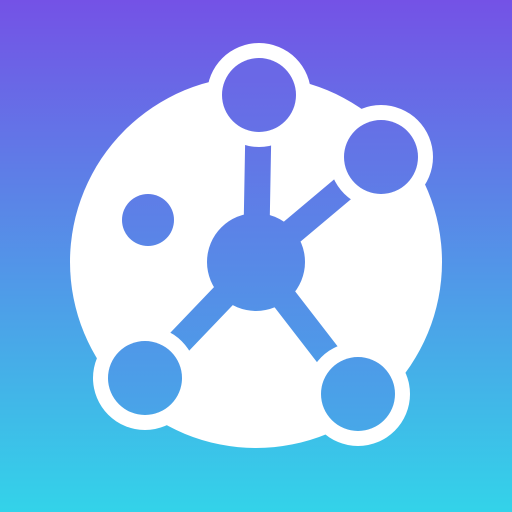 The width and height of the screenshot is (512, 512). What do you see at coordinates (256, 262) in the screenshot?
I see `center-hub-node` at bounding box center [256, 262].